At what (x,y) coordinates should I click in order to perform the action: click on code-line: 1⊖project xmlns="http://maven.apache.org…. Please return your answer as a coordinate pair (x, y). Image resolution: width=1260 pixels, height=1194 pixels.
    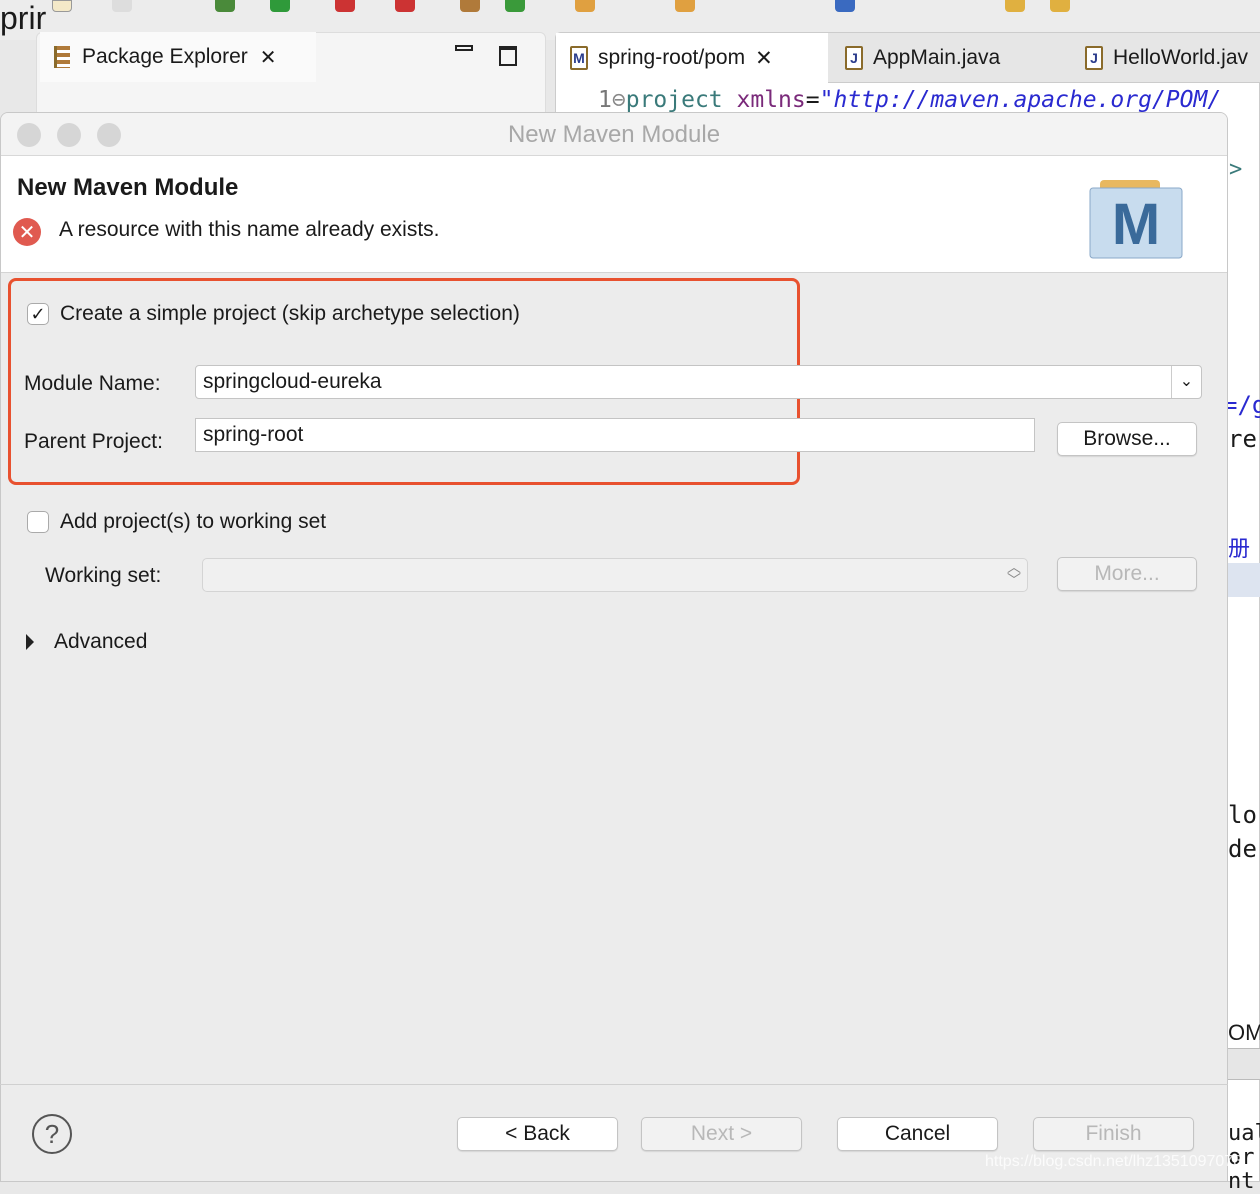
    Looking at the image, I should click on (910, 100).